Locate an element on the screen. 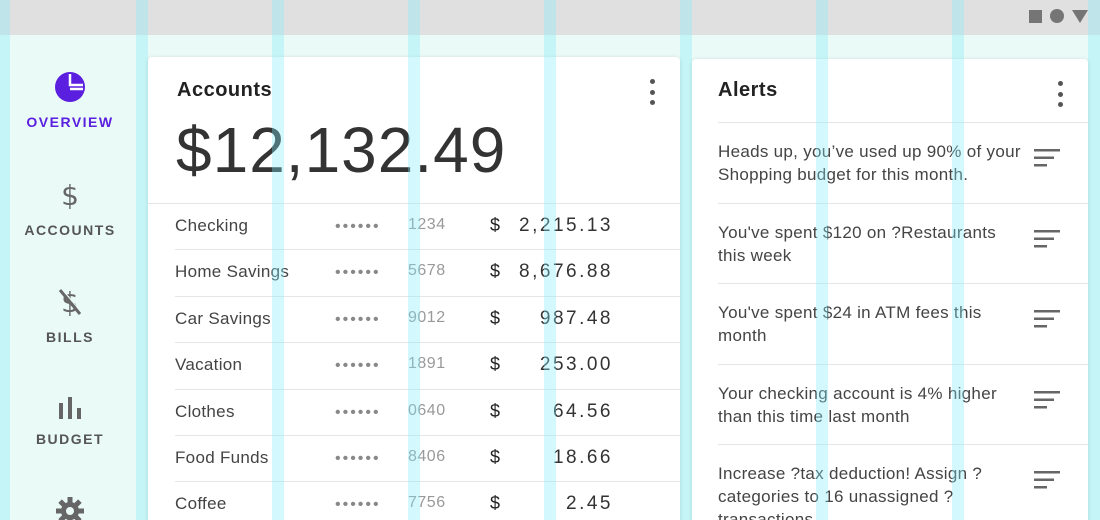 This screenshot has height=520, width=1100. table-row: Food Funds •••••• 8406 $ 18.66 is located at coordinates (427, 459).